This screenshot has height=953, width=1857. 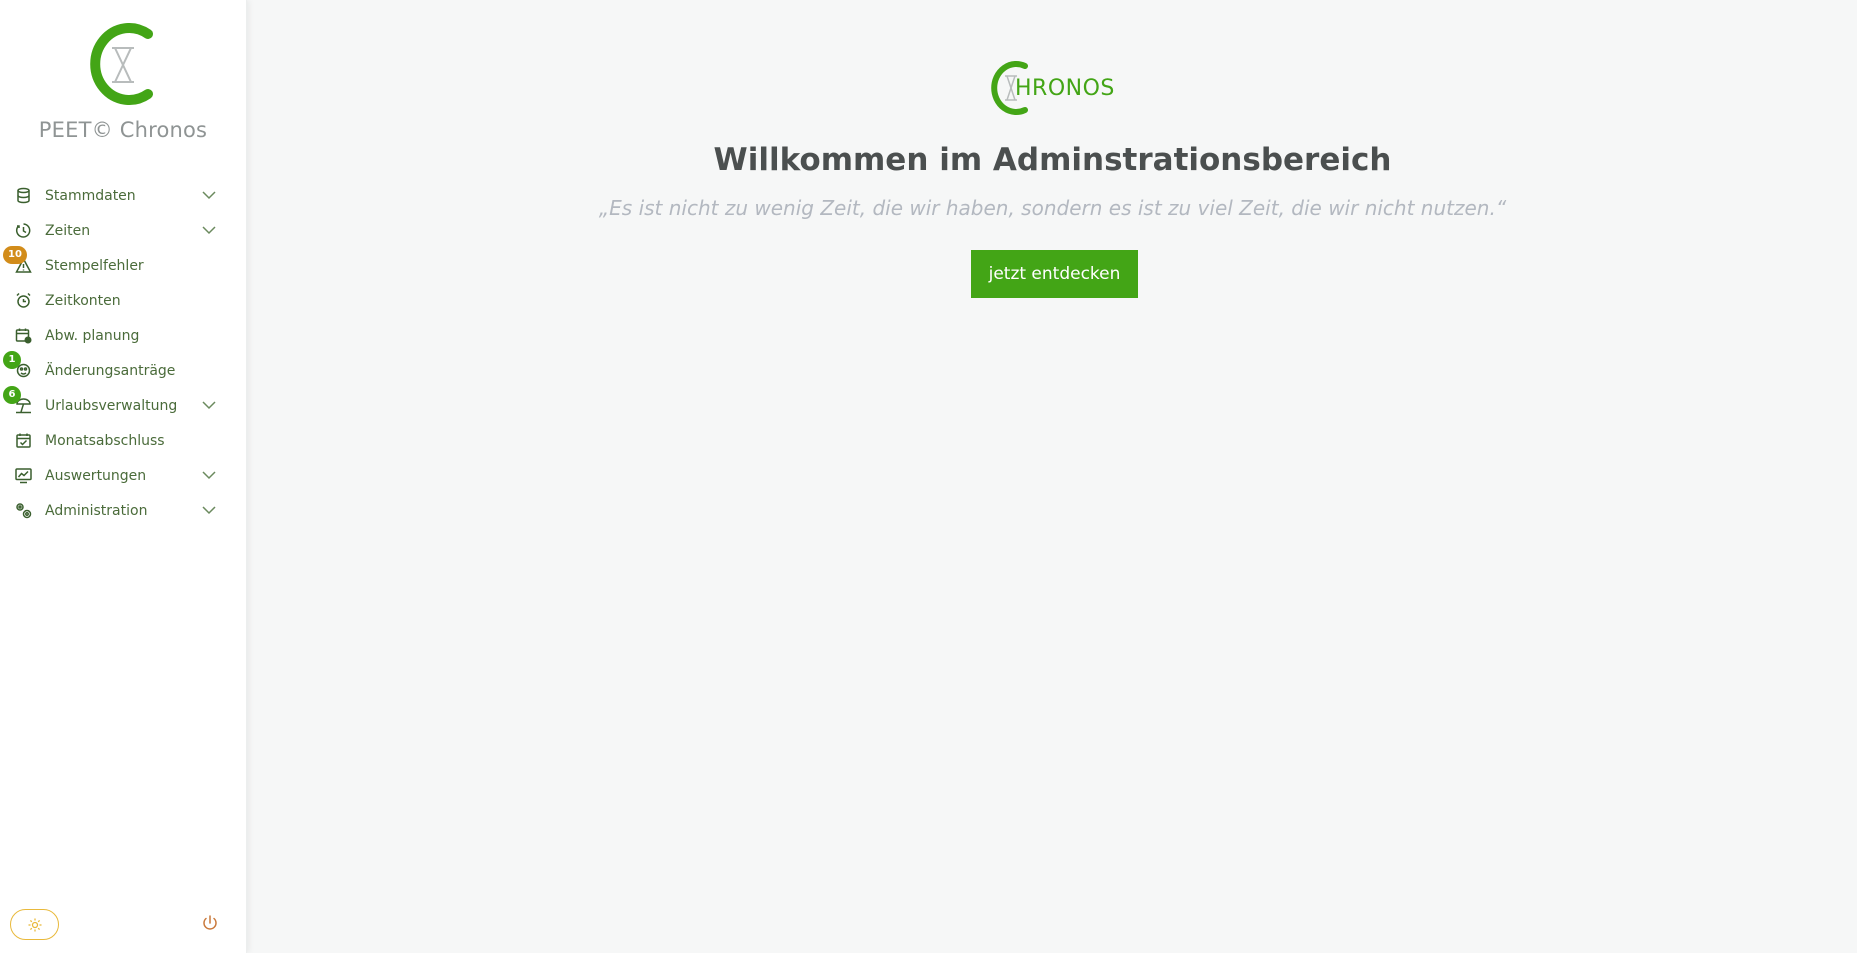 I want to click on logo-text: HRONOS, so click(x=1065, y=88).